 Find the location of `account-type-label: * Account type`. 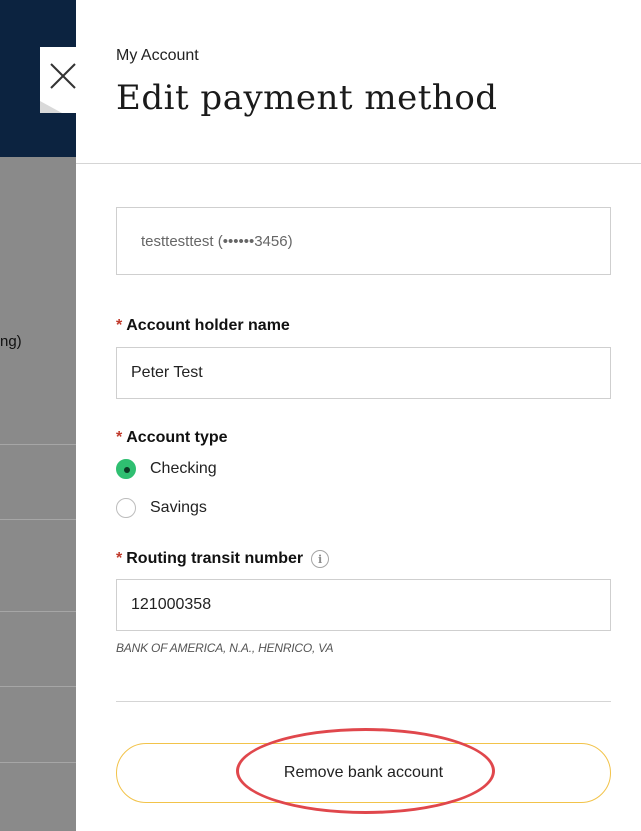

account-type-label: * Account type is located at coordinates (172, 438).